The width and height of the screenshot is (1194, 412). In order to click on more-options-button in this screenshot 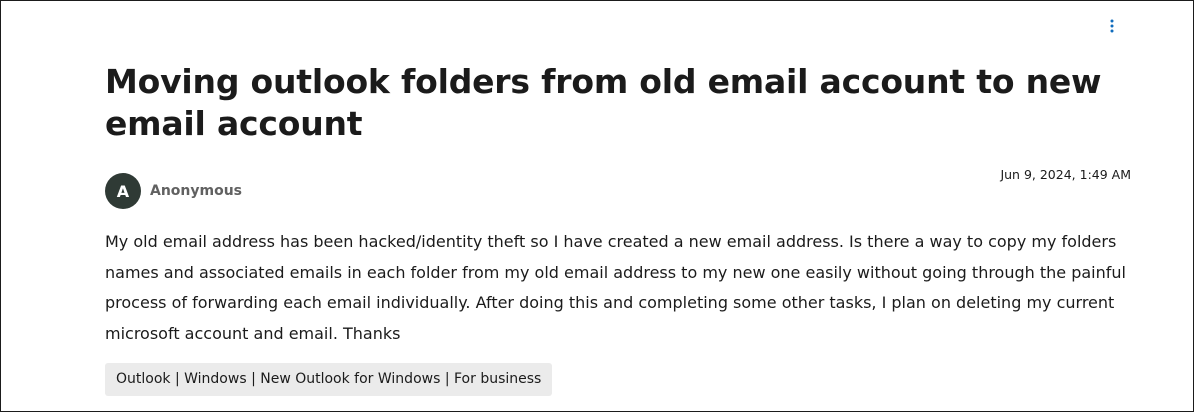, I will do `click(1112, 26)`.